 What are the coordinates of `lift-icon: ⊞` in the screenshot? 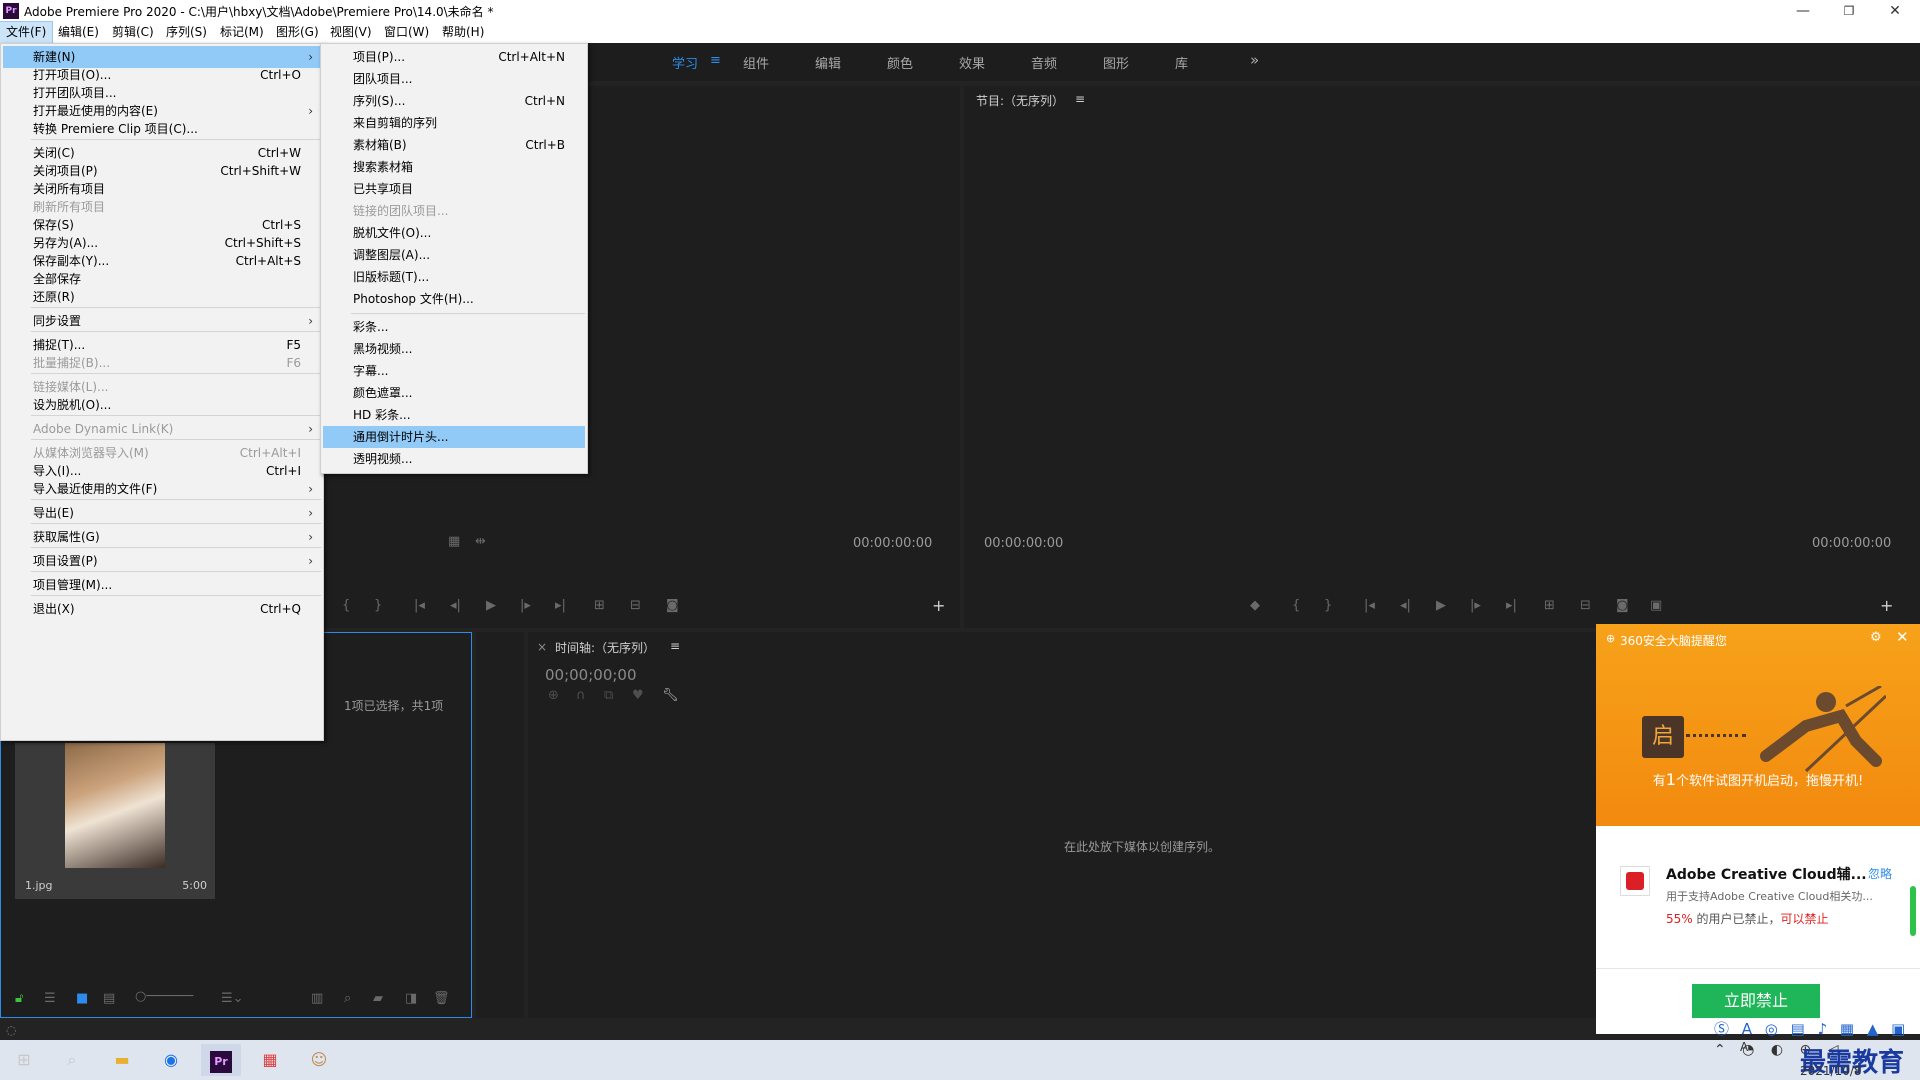 It's located at (1549, 605).